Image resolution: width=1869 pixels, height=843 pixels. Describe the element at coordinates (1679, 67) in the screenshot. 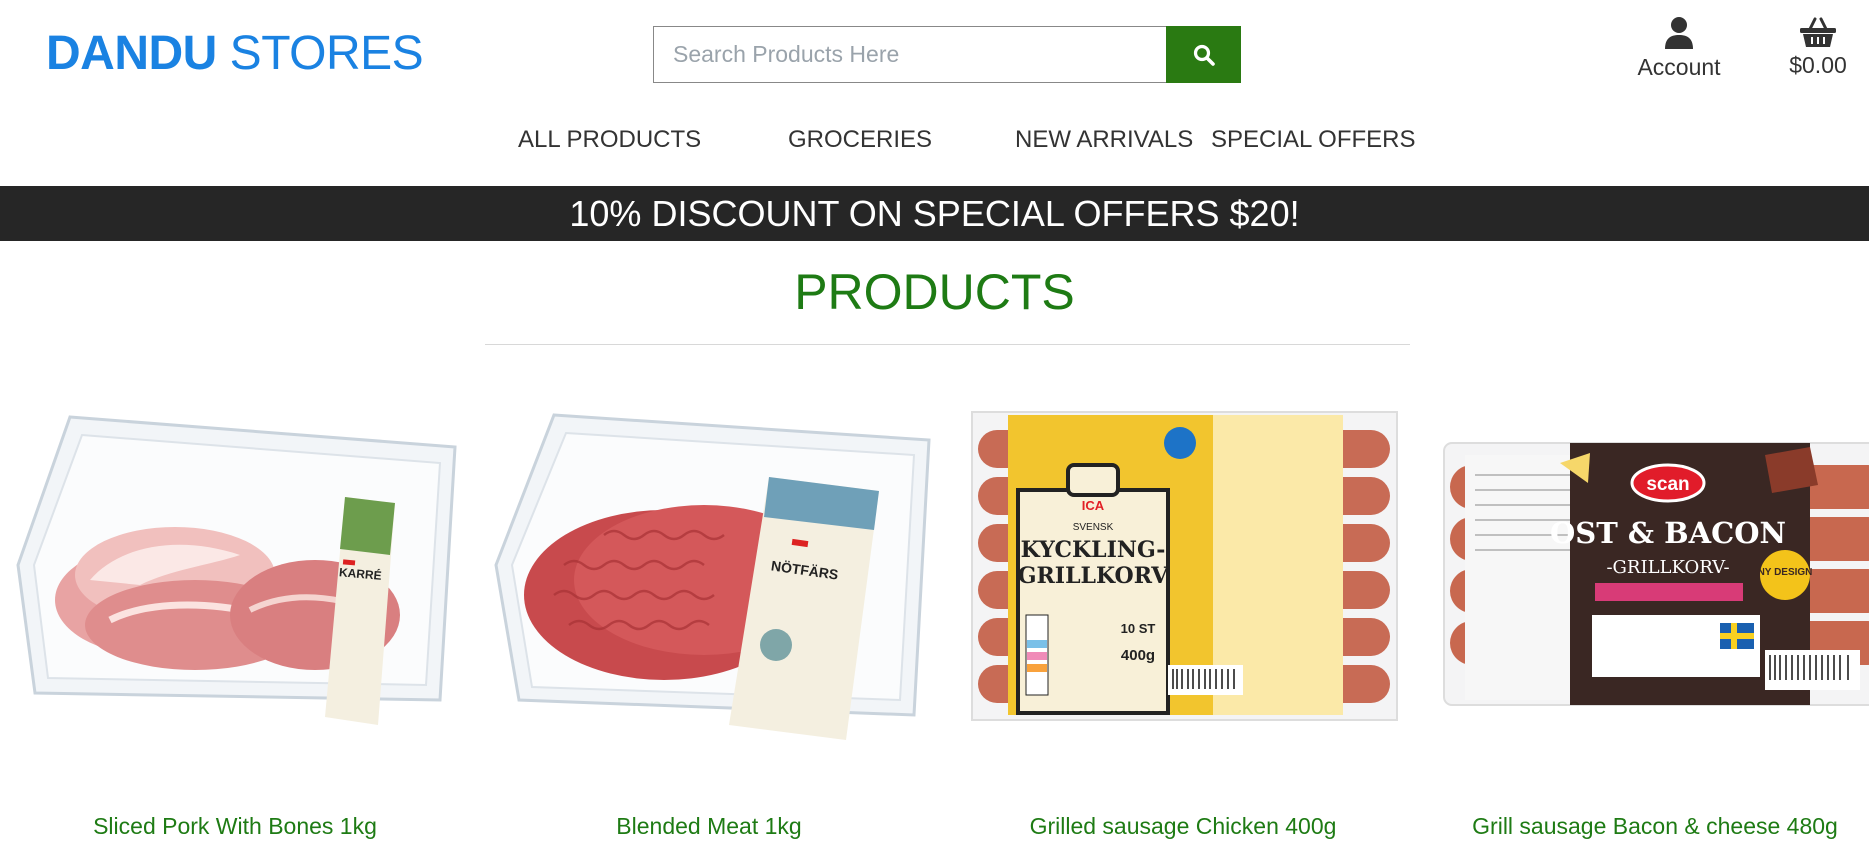

I see `account-label: Account` at that location.